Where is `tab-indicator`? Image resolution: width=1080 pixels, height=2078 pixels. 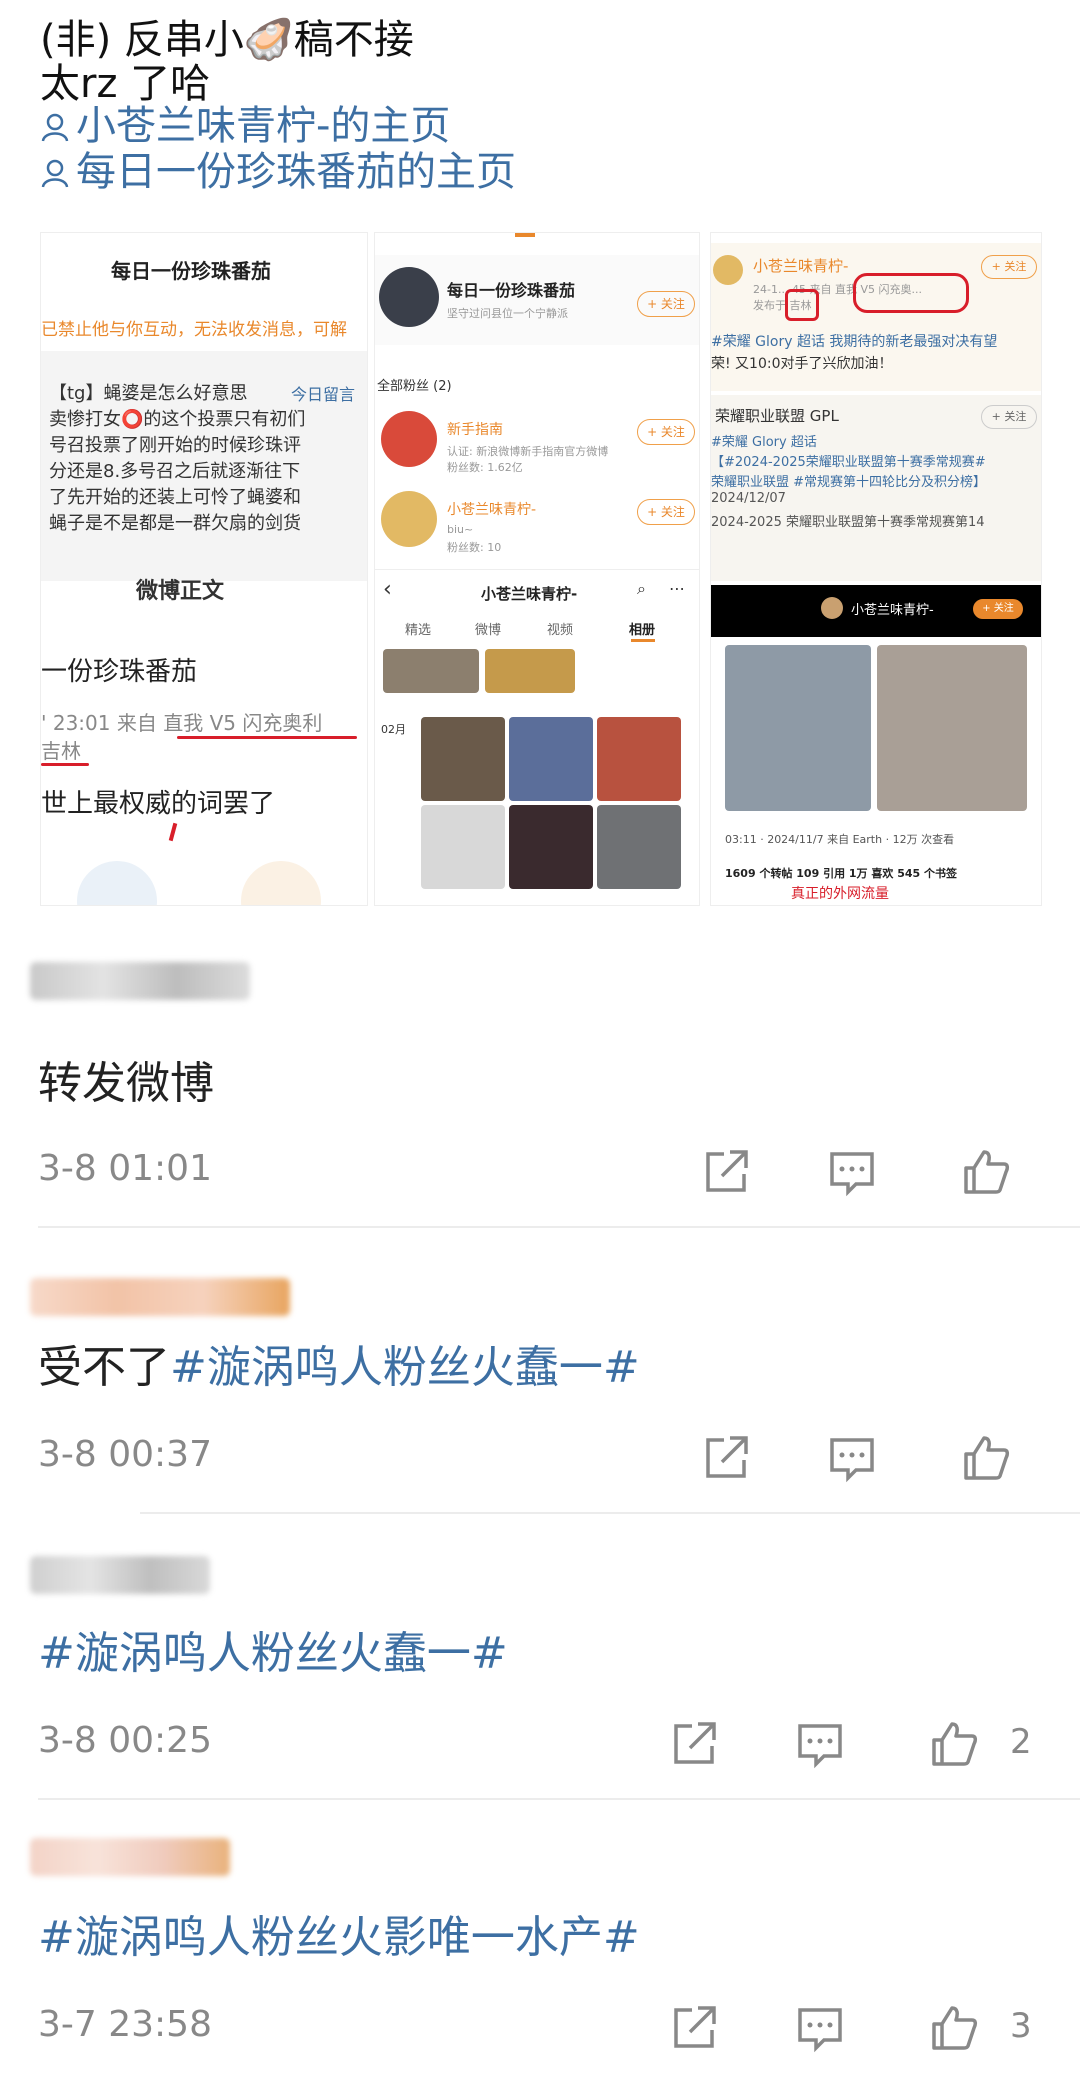 tab-indicator is located at coordinates (643, 640).